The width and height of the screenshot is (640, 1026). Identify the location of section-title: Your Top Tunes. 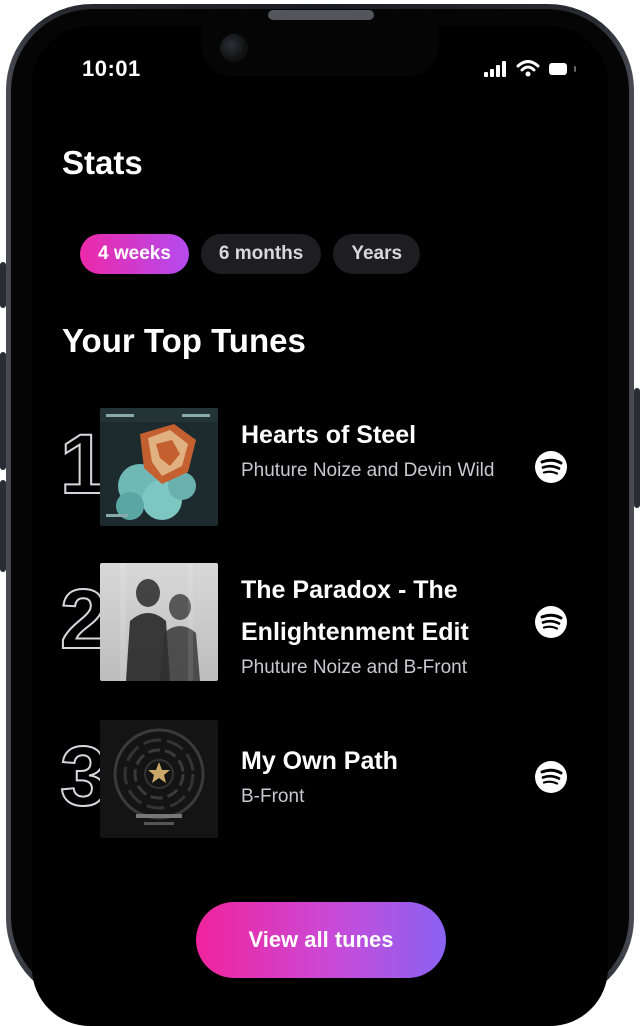
(184, 340).